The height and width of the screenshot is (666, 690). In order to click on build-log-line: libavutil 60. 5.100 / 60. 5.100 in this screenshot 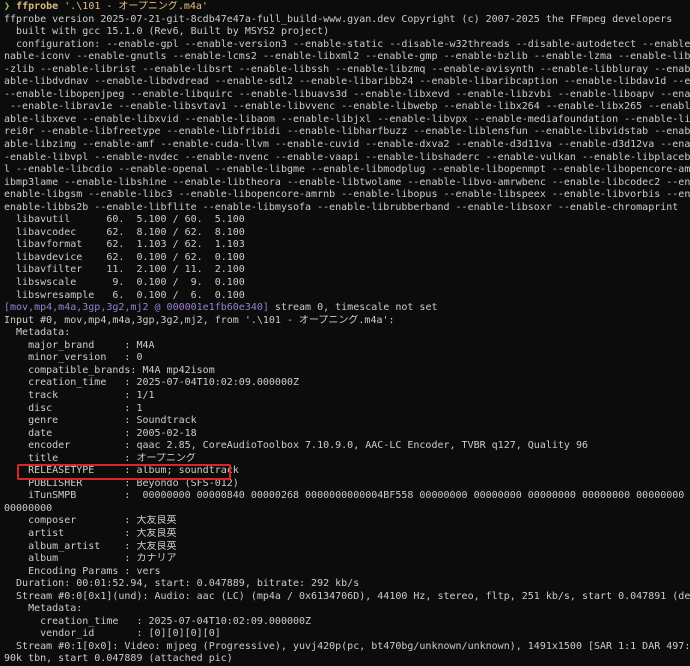, I will do `click(124, 220)`.